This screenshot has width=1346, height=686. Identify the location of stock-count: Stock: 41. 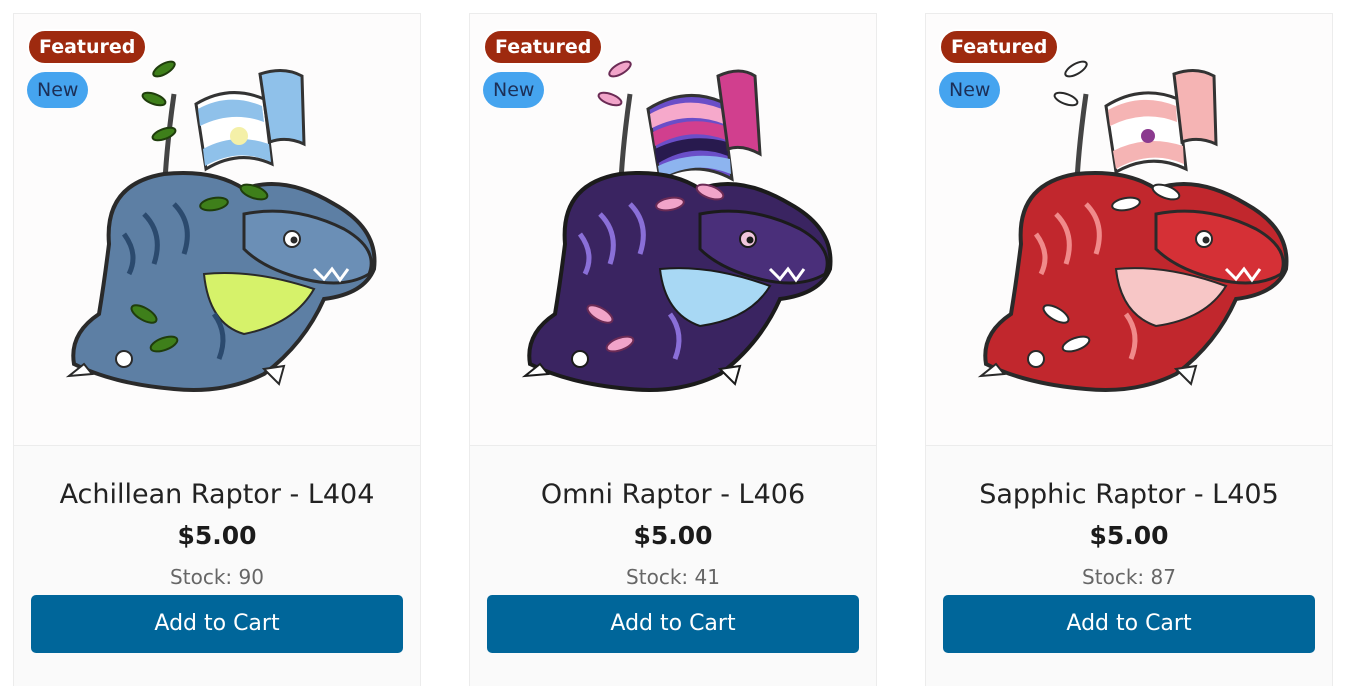
(673, 577).